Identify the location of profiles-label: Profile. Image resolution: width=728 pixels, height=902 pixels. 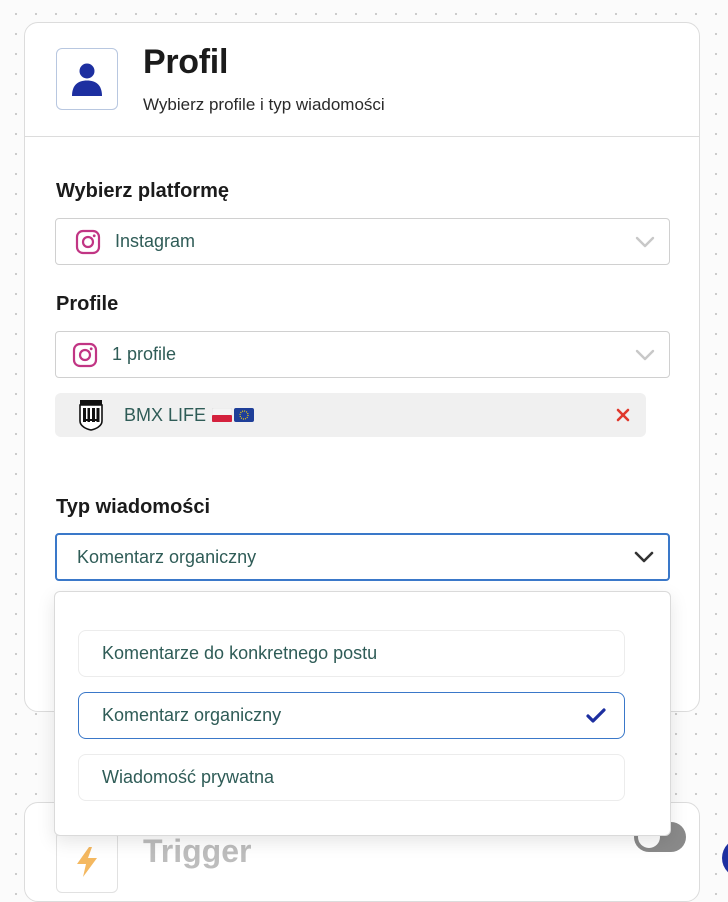
(87, 304).